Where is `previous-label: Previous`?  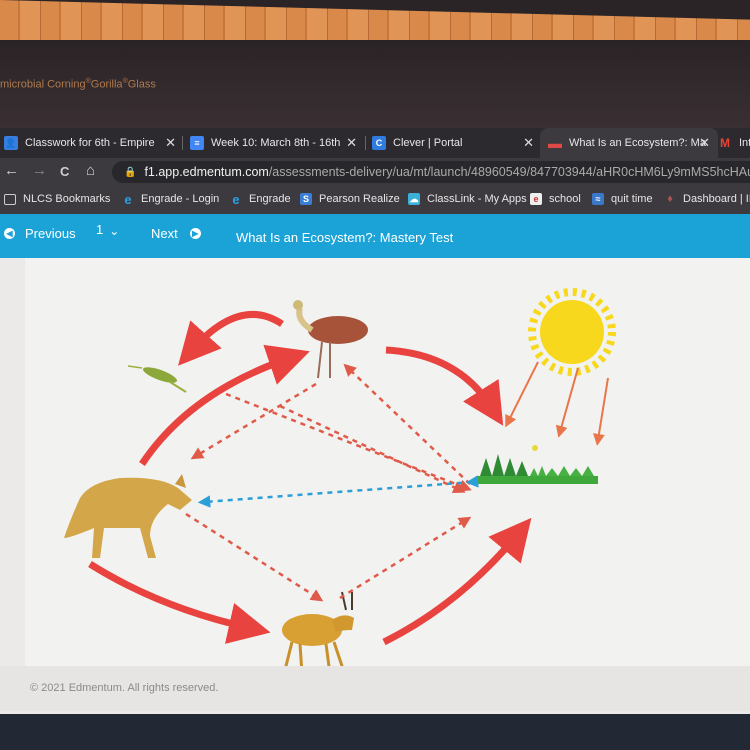 previous-label: Previous is located at coordinates (50, 233).